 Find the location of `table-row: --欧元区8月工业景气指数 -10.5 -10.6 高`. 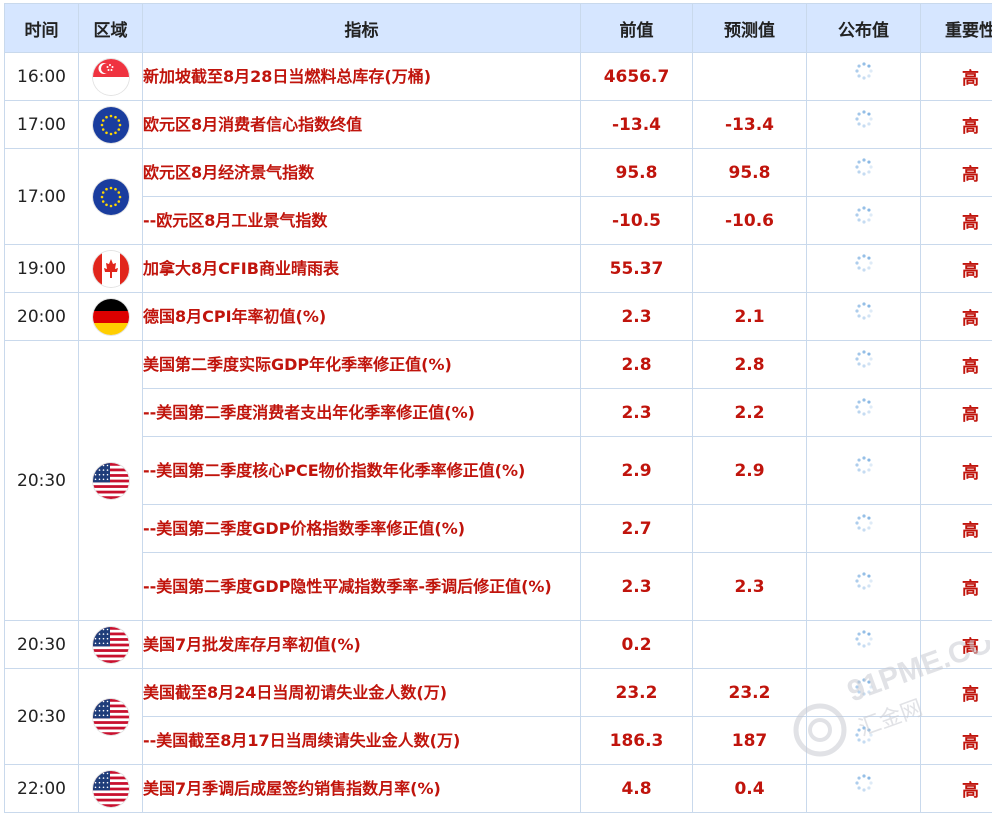

table-row: --欧元区8月工业景气指数 -10.5 -10.6 高 is located at coordinates (498, 220).